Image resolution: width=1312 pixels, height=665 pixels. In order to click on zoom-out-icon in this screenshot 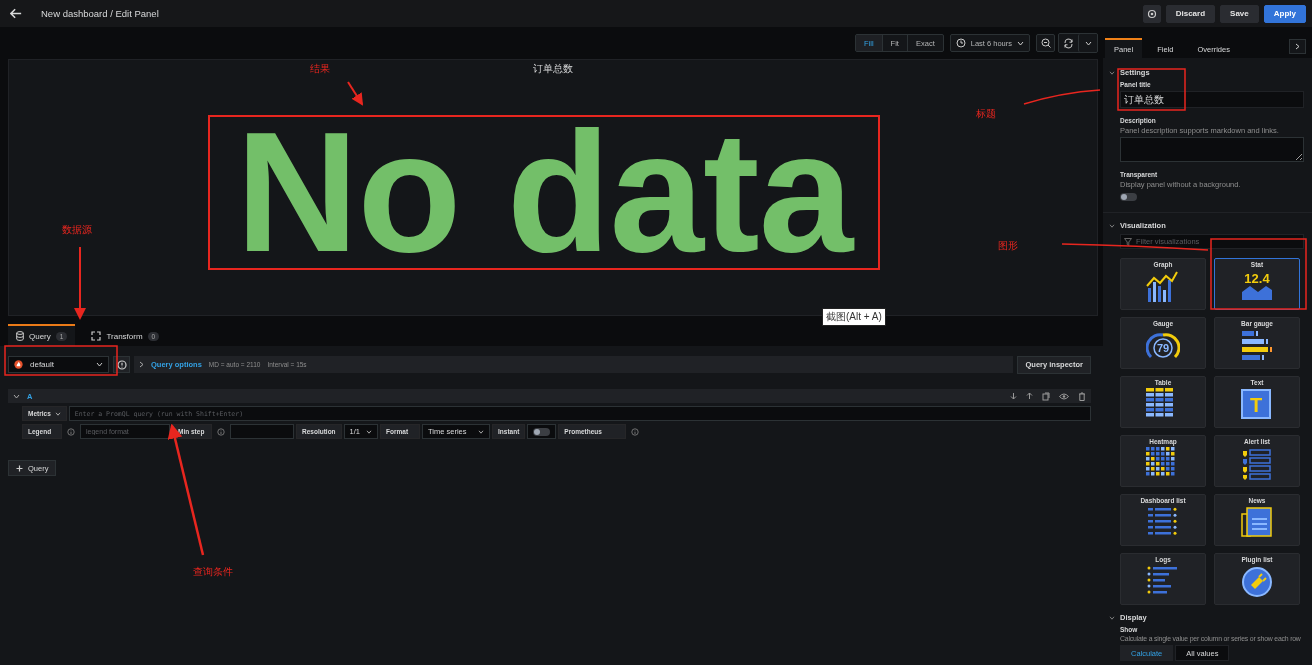, I will do `click(1045, 43)`.